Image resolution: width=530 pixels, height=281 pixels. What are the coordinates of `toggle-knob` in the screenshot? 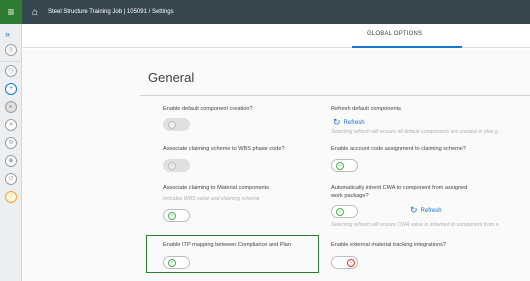 It's located at (172, 125).